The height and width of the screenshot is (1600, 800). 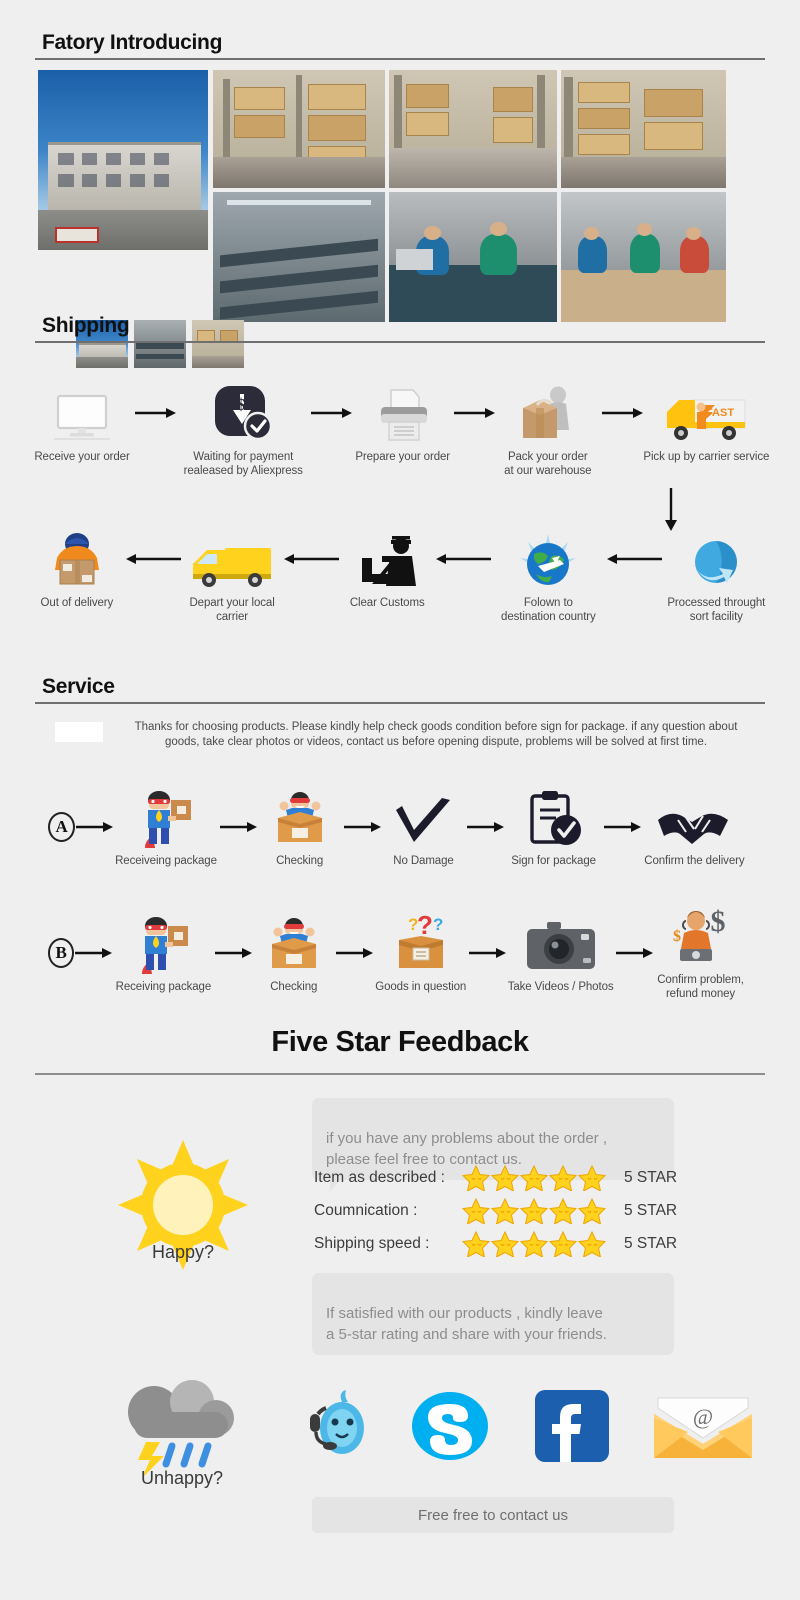 What do you see at coordinates (703, 1429) in the screenshot?
I see `email-icon: @` at bounding box center [703, 1429].